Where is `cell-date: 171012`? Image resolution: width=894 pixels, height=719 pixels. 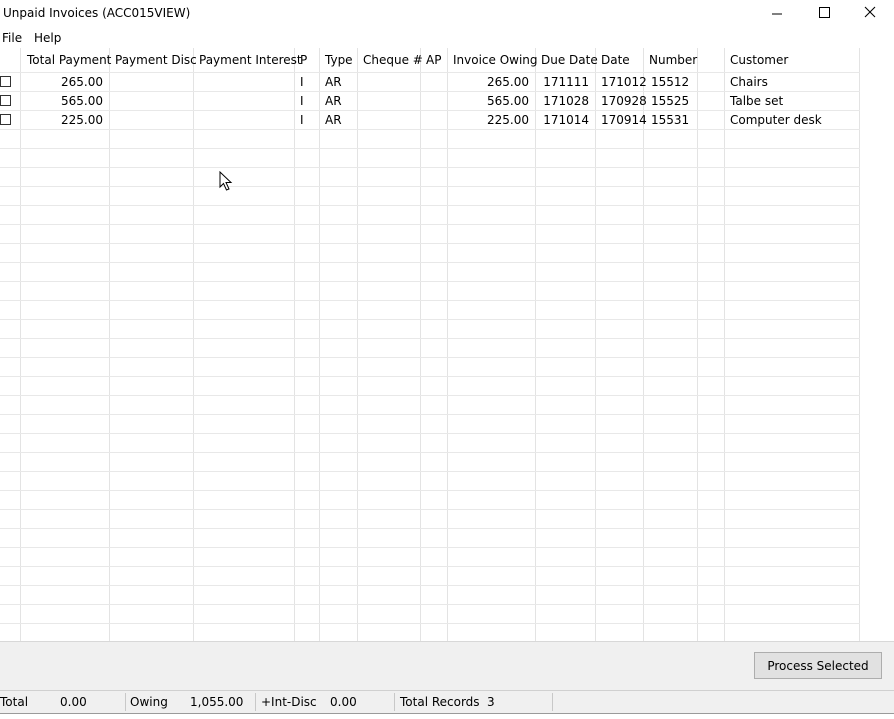 cell-date: 171012 is located at coordinates (624, 82).